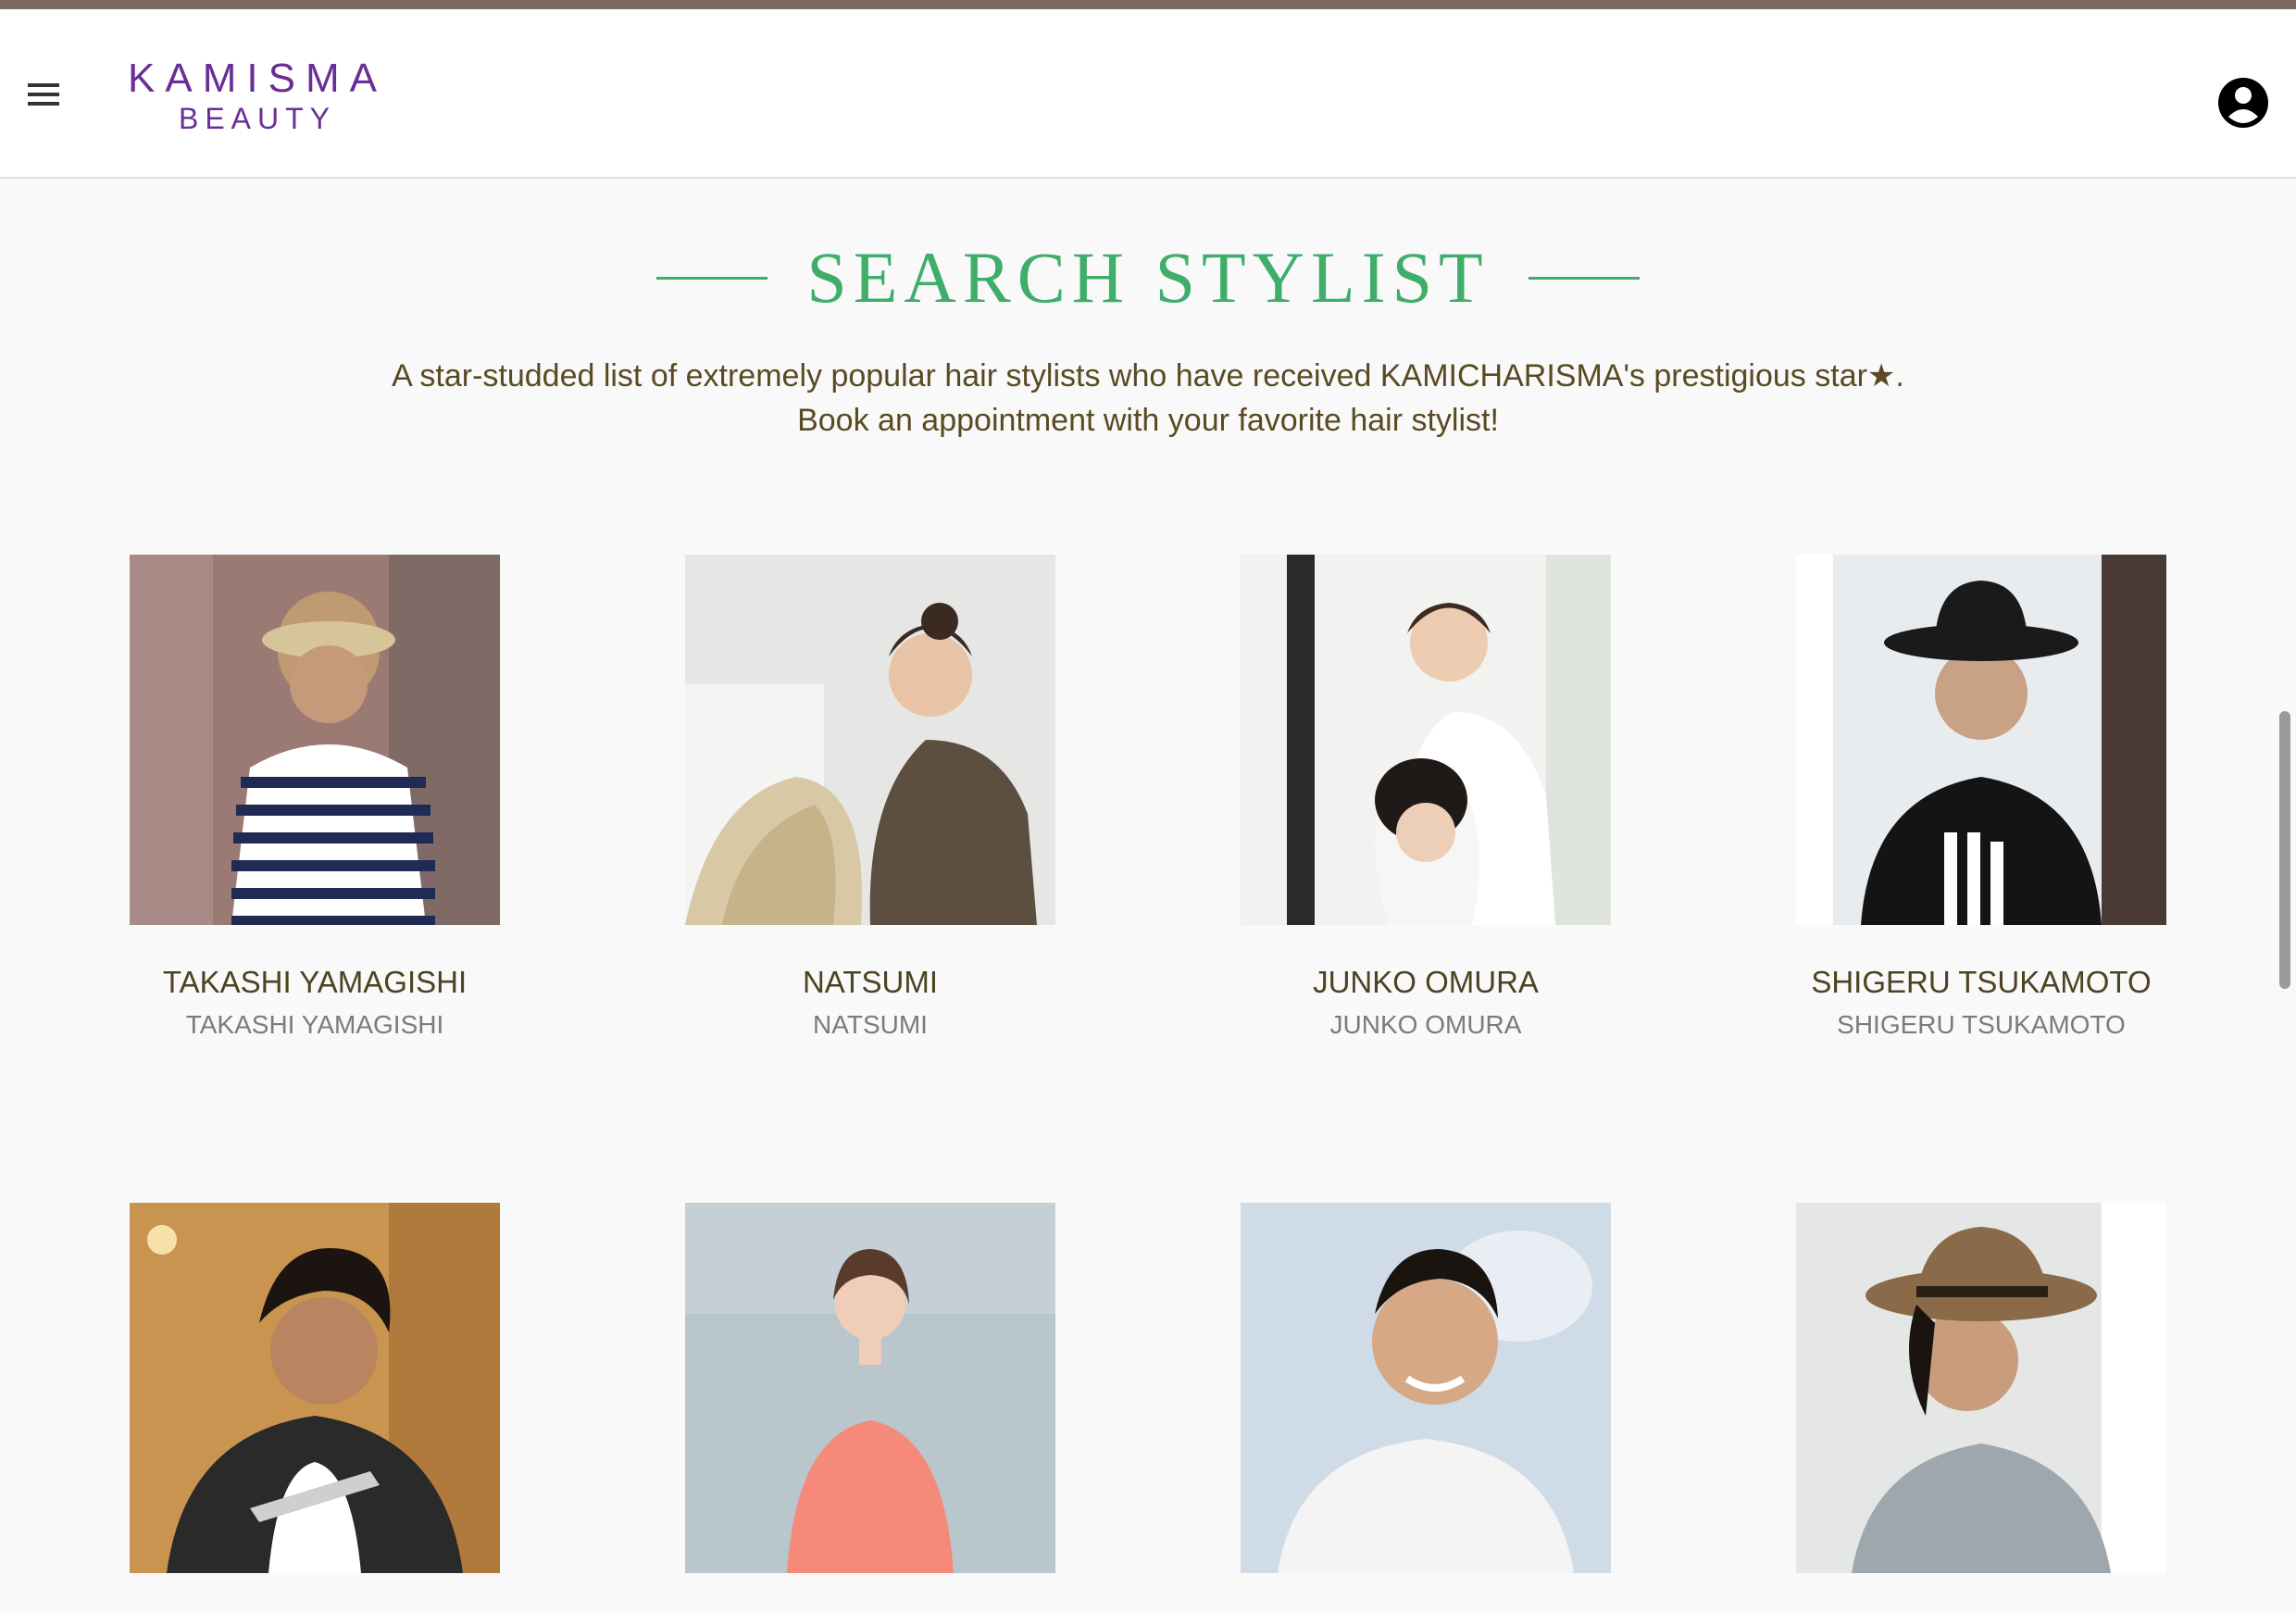 This screenshot has width=2296, height=1612. What do you see at coordinates (2243, 103) in the screenshot?
I see `account-circle-icon` at bounding box center [2243, 103].